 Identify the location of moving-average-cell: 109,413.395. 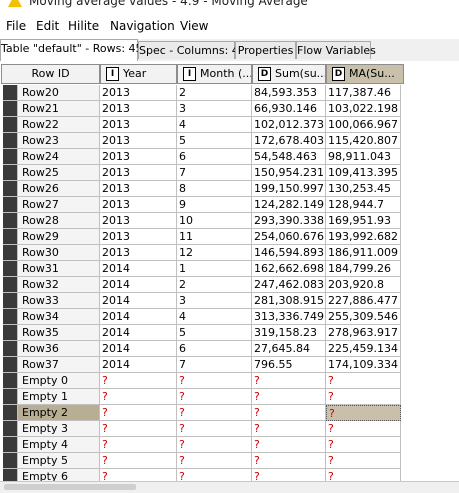
(363, 173).